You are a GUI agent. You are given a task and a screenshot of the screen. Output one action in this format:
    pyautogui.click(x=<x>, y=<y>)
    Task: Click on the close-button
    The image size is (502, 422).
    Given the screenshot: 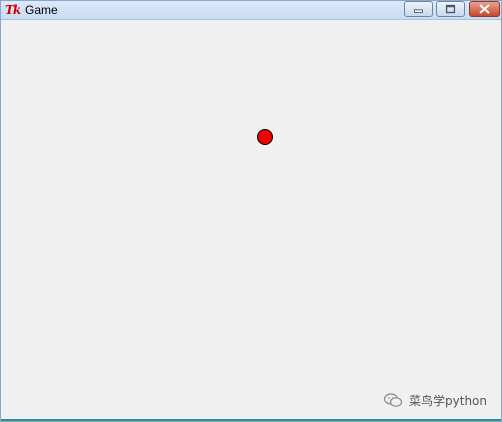 What is the action you would take?
    pyautogui.click(x=484, y=9)
    